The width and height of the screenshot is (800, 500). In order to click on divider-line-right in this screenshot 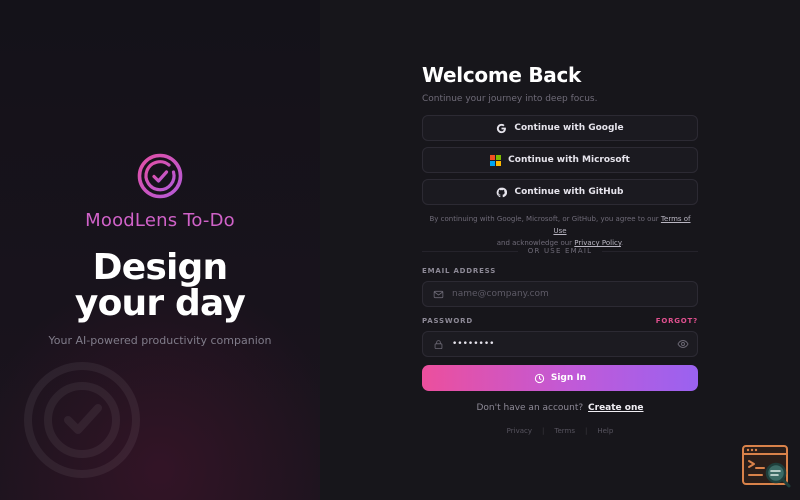, I will do `click(650, 251)`.